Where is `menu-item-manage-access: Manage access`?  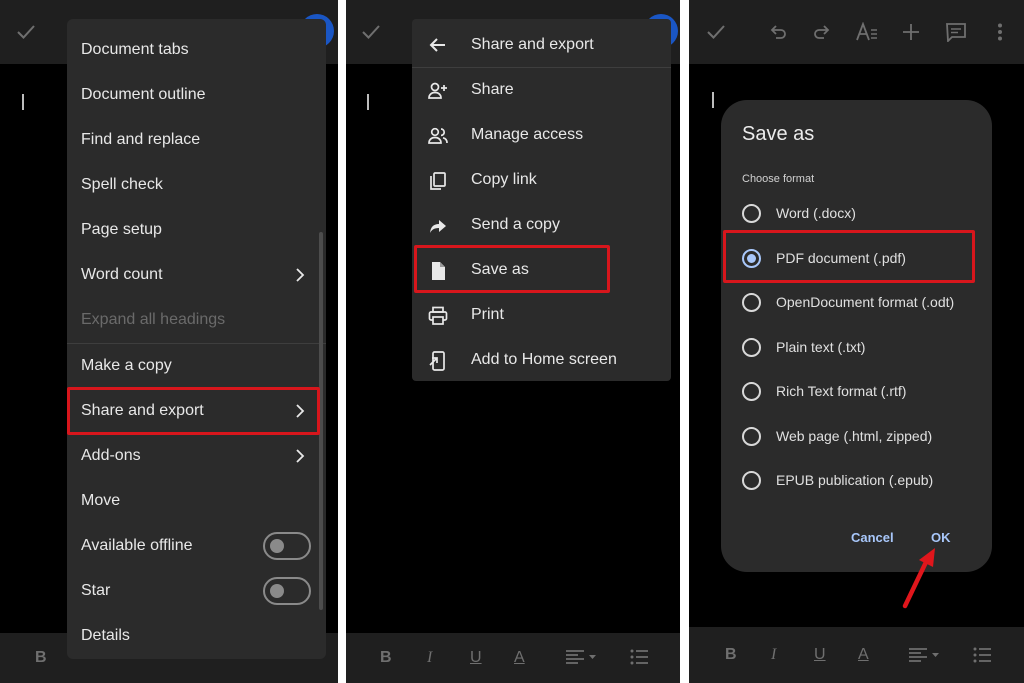
menu-item-manage-access: Manage access is located at coordinates (527, 135).